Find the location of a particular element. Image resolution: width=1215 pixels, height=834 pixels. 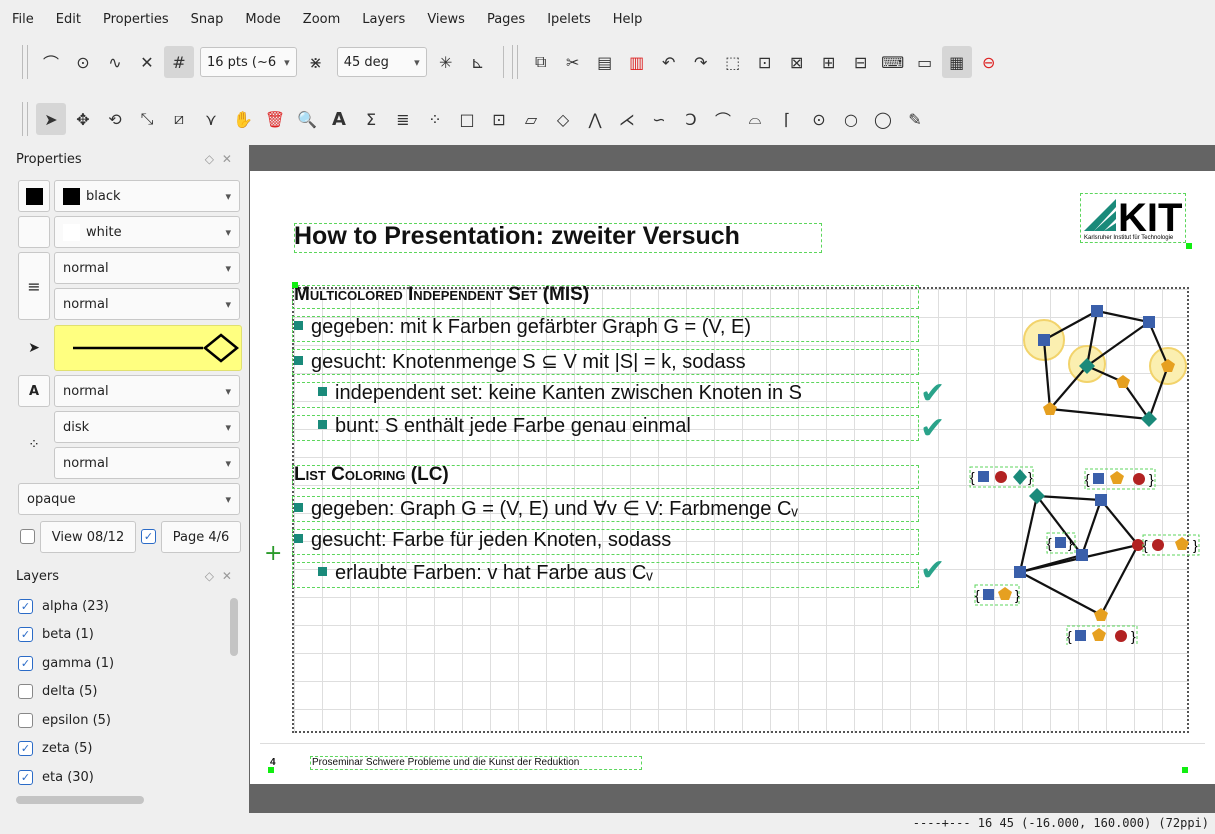

mis-heading: Multicolored Independent Set (MIS) is located at coordinates (441, 295).